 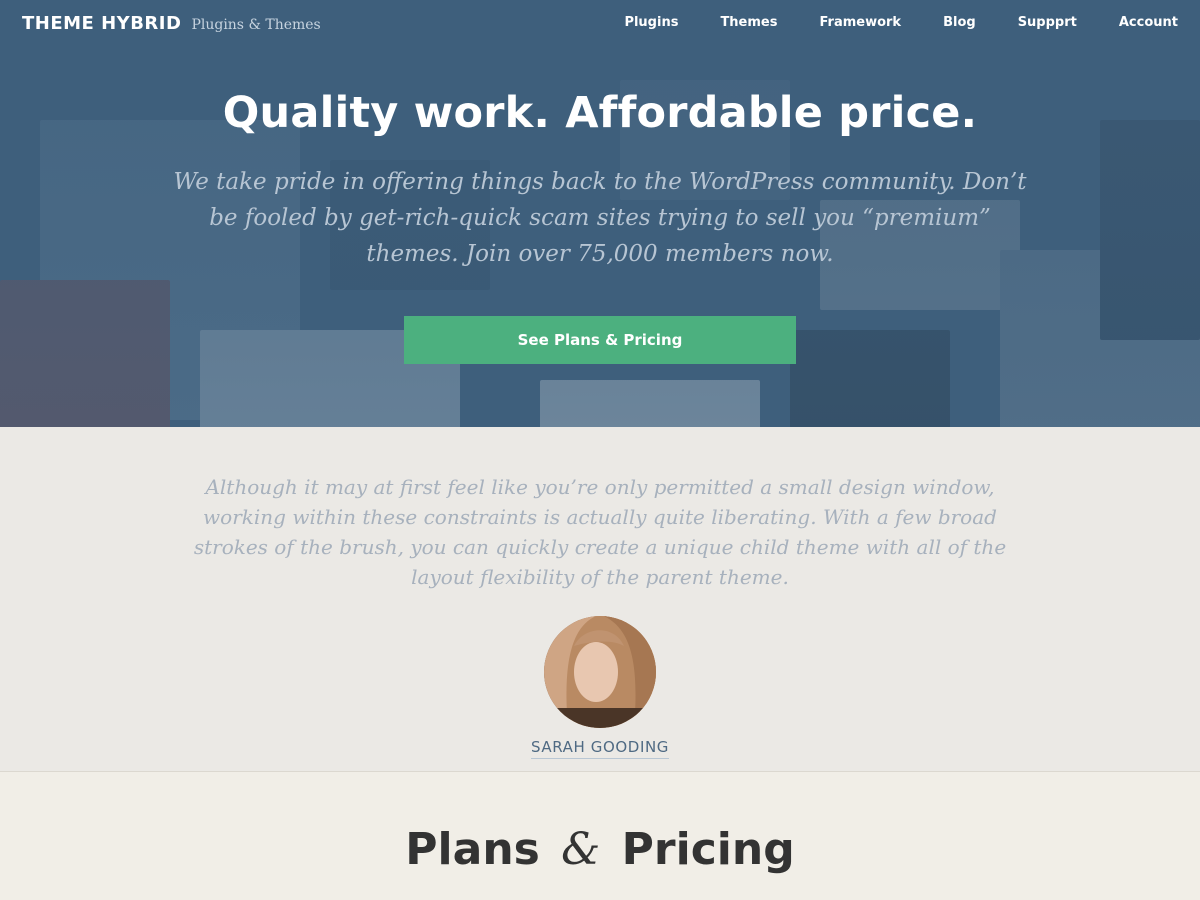 I want to click on pricing-title-word-pricing: Pricing, so click(x=708, y=849).